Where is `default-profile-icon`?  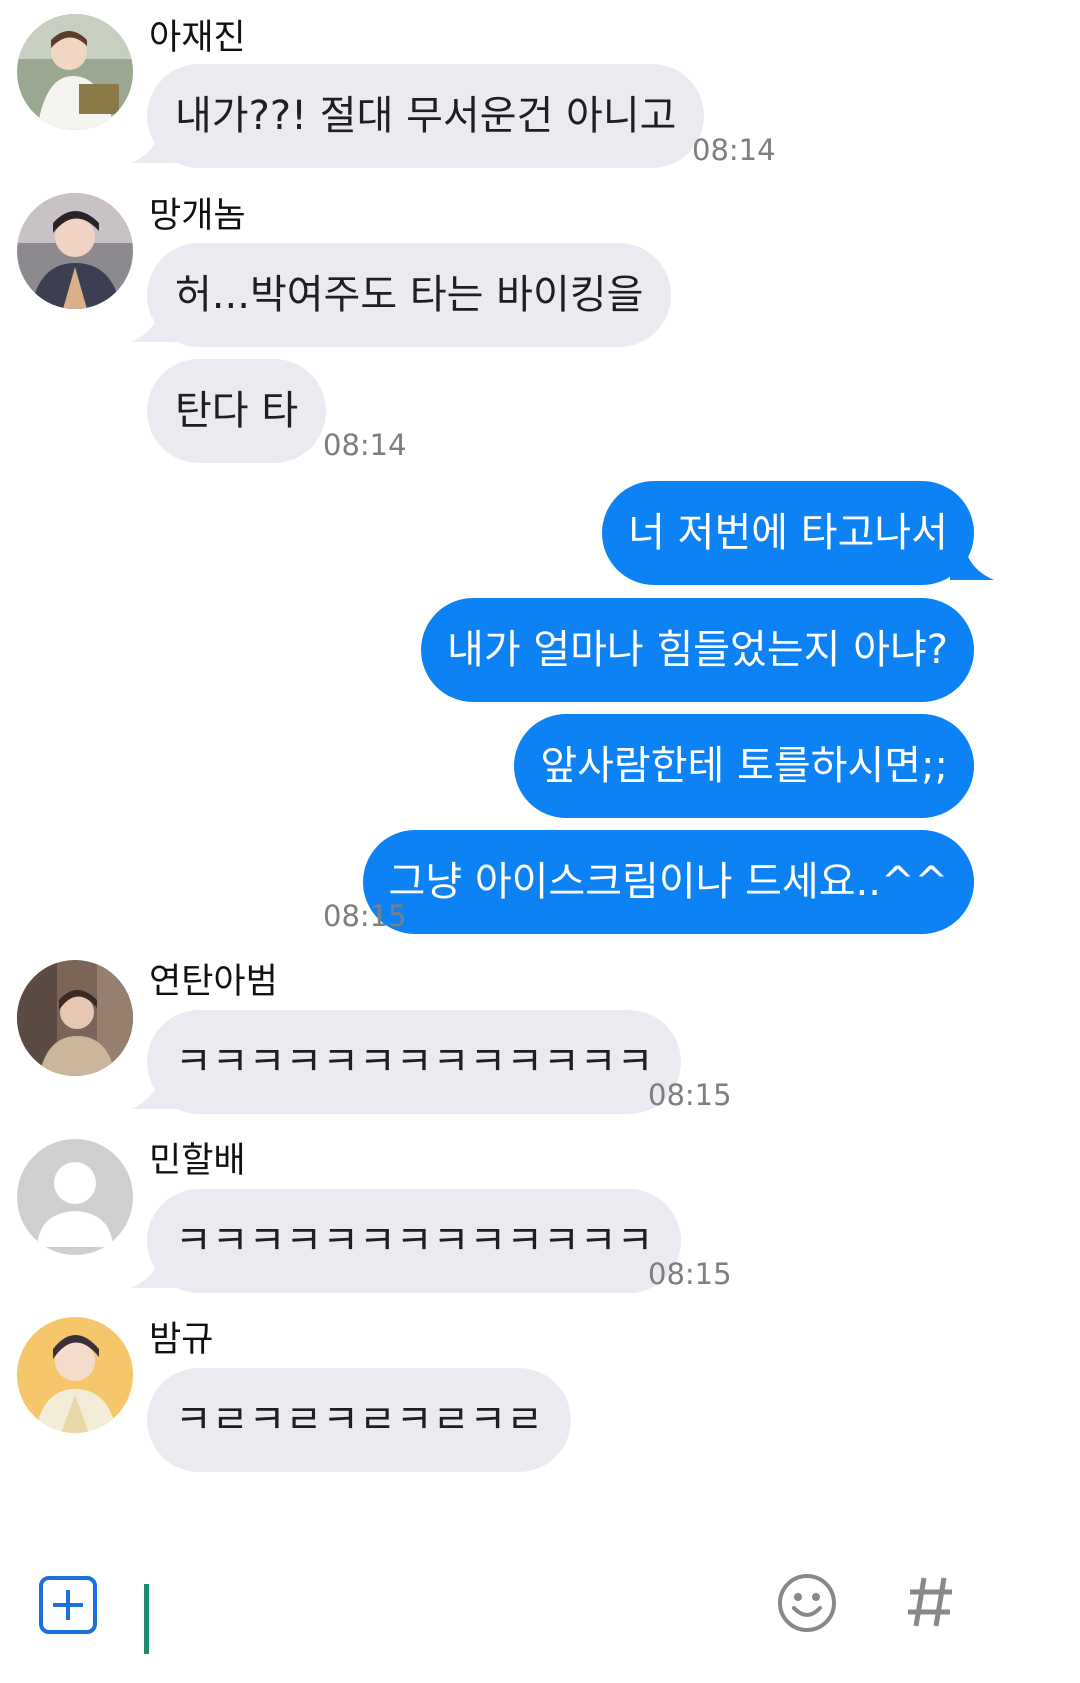
default-profile-icon is located at coordinates (75, 1197).